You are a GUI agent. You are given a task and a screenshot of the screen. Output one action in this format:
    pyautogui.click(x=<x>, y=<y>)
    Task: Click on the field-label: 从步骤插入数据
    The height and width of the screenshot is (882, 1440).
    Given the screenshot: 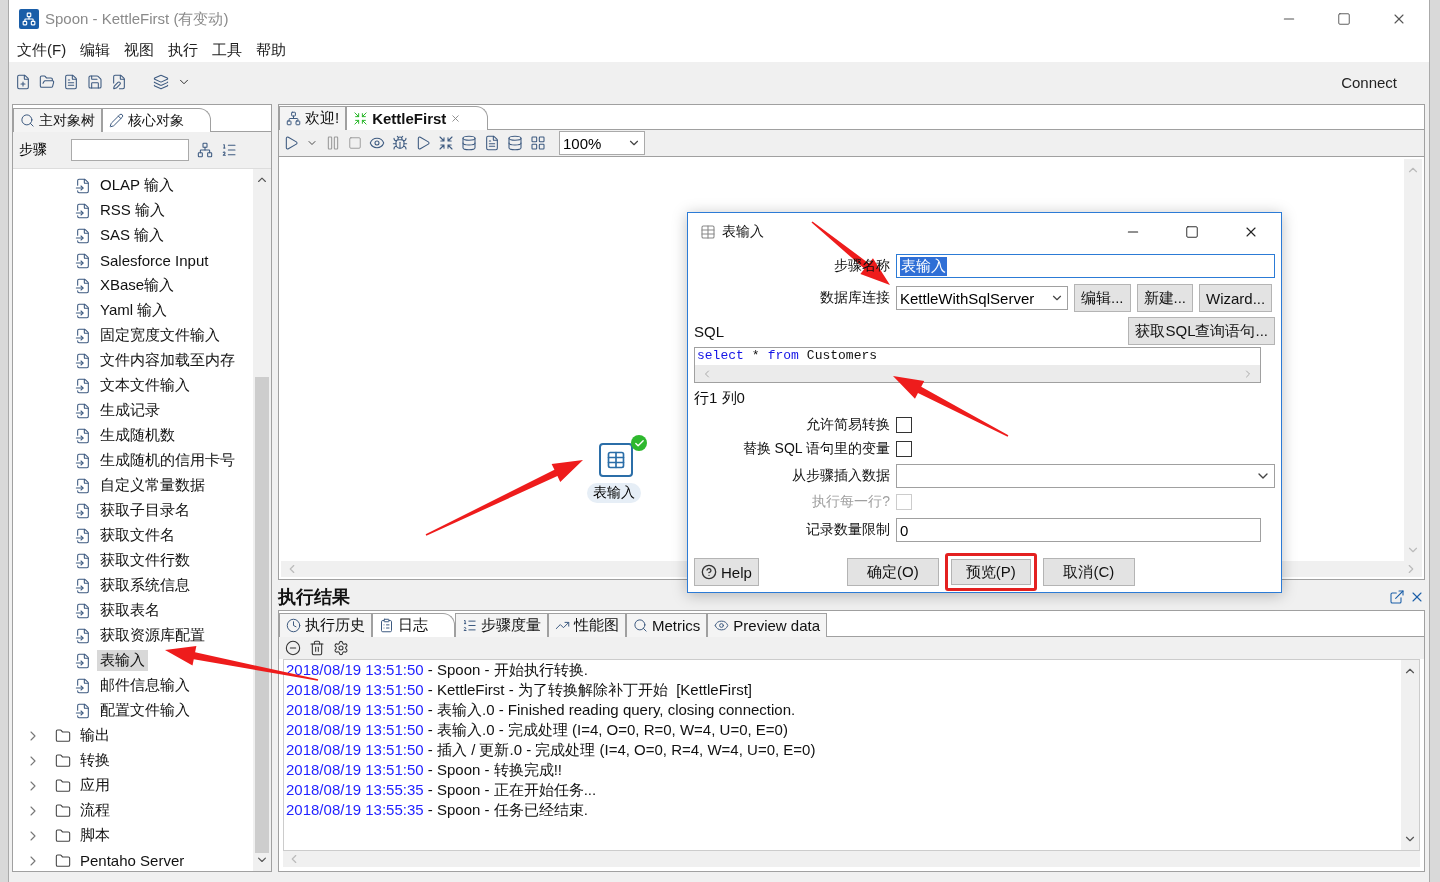 What is the action you would take?
    pyautogui.click(x=840, y=476)
    